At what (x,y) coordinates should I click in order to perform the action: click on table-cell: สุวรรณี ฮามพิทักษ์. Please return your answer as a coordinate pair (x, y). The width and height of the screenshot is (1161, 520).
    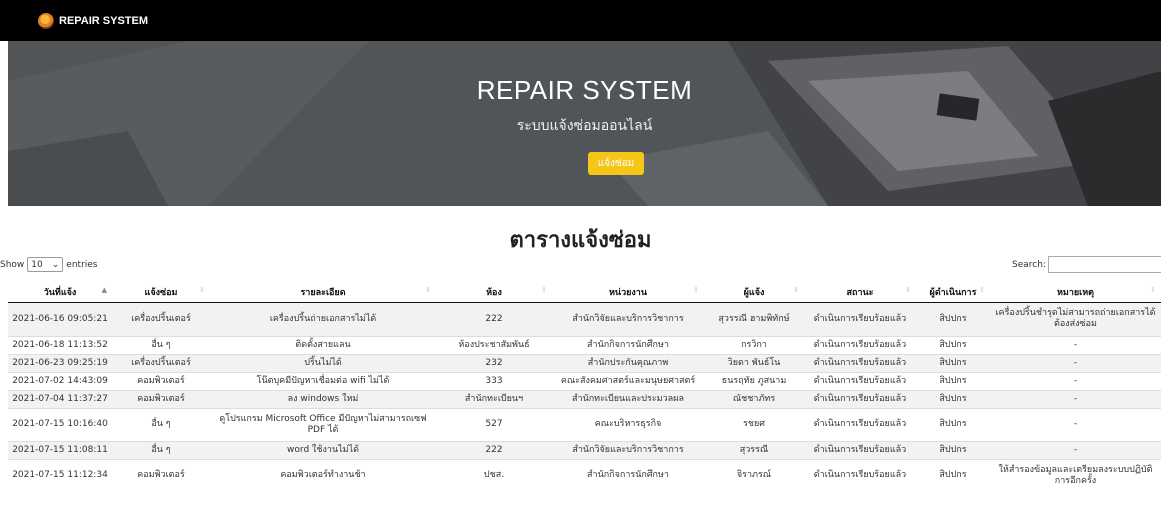
    Looking at the image, I should click on (754, 318).